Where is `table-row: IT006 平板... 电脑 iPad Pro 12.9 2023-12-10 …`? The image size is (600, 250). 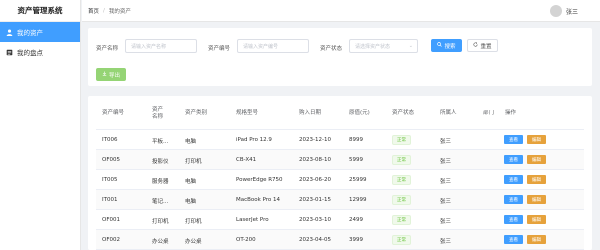
table-row: IT006 平板... 电脑 iPad Pro 12.9 2023-12-10 … is located at coordinates (340, 140).